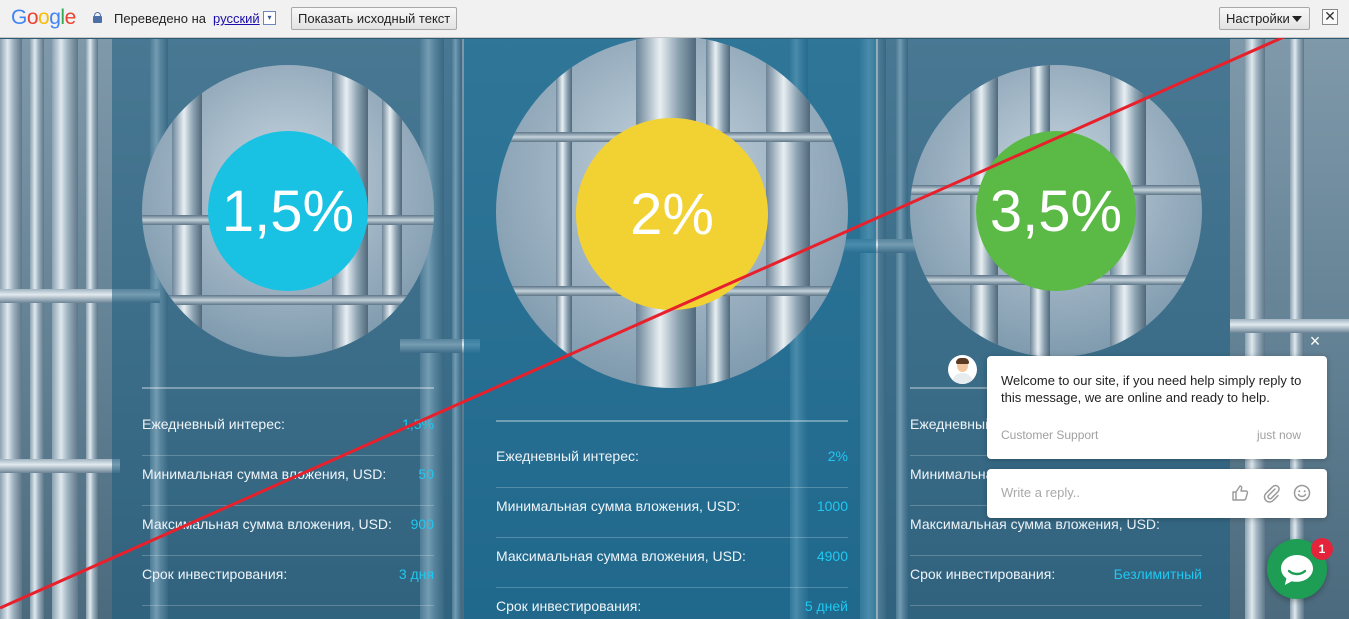 This screenshot has width=1349, height=619. I want to click on plan-1-row-max: Максимальная сумма вложения, USD: 900, so click(288, 531).